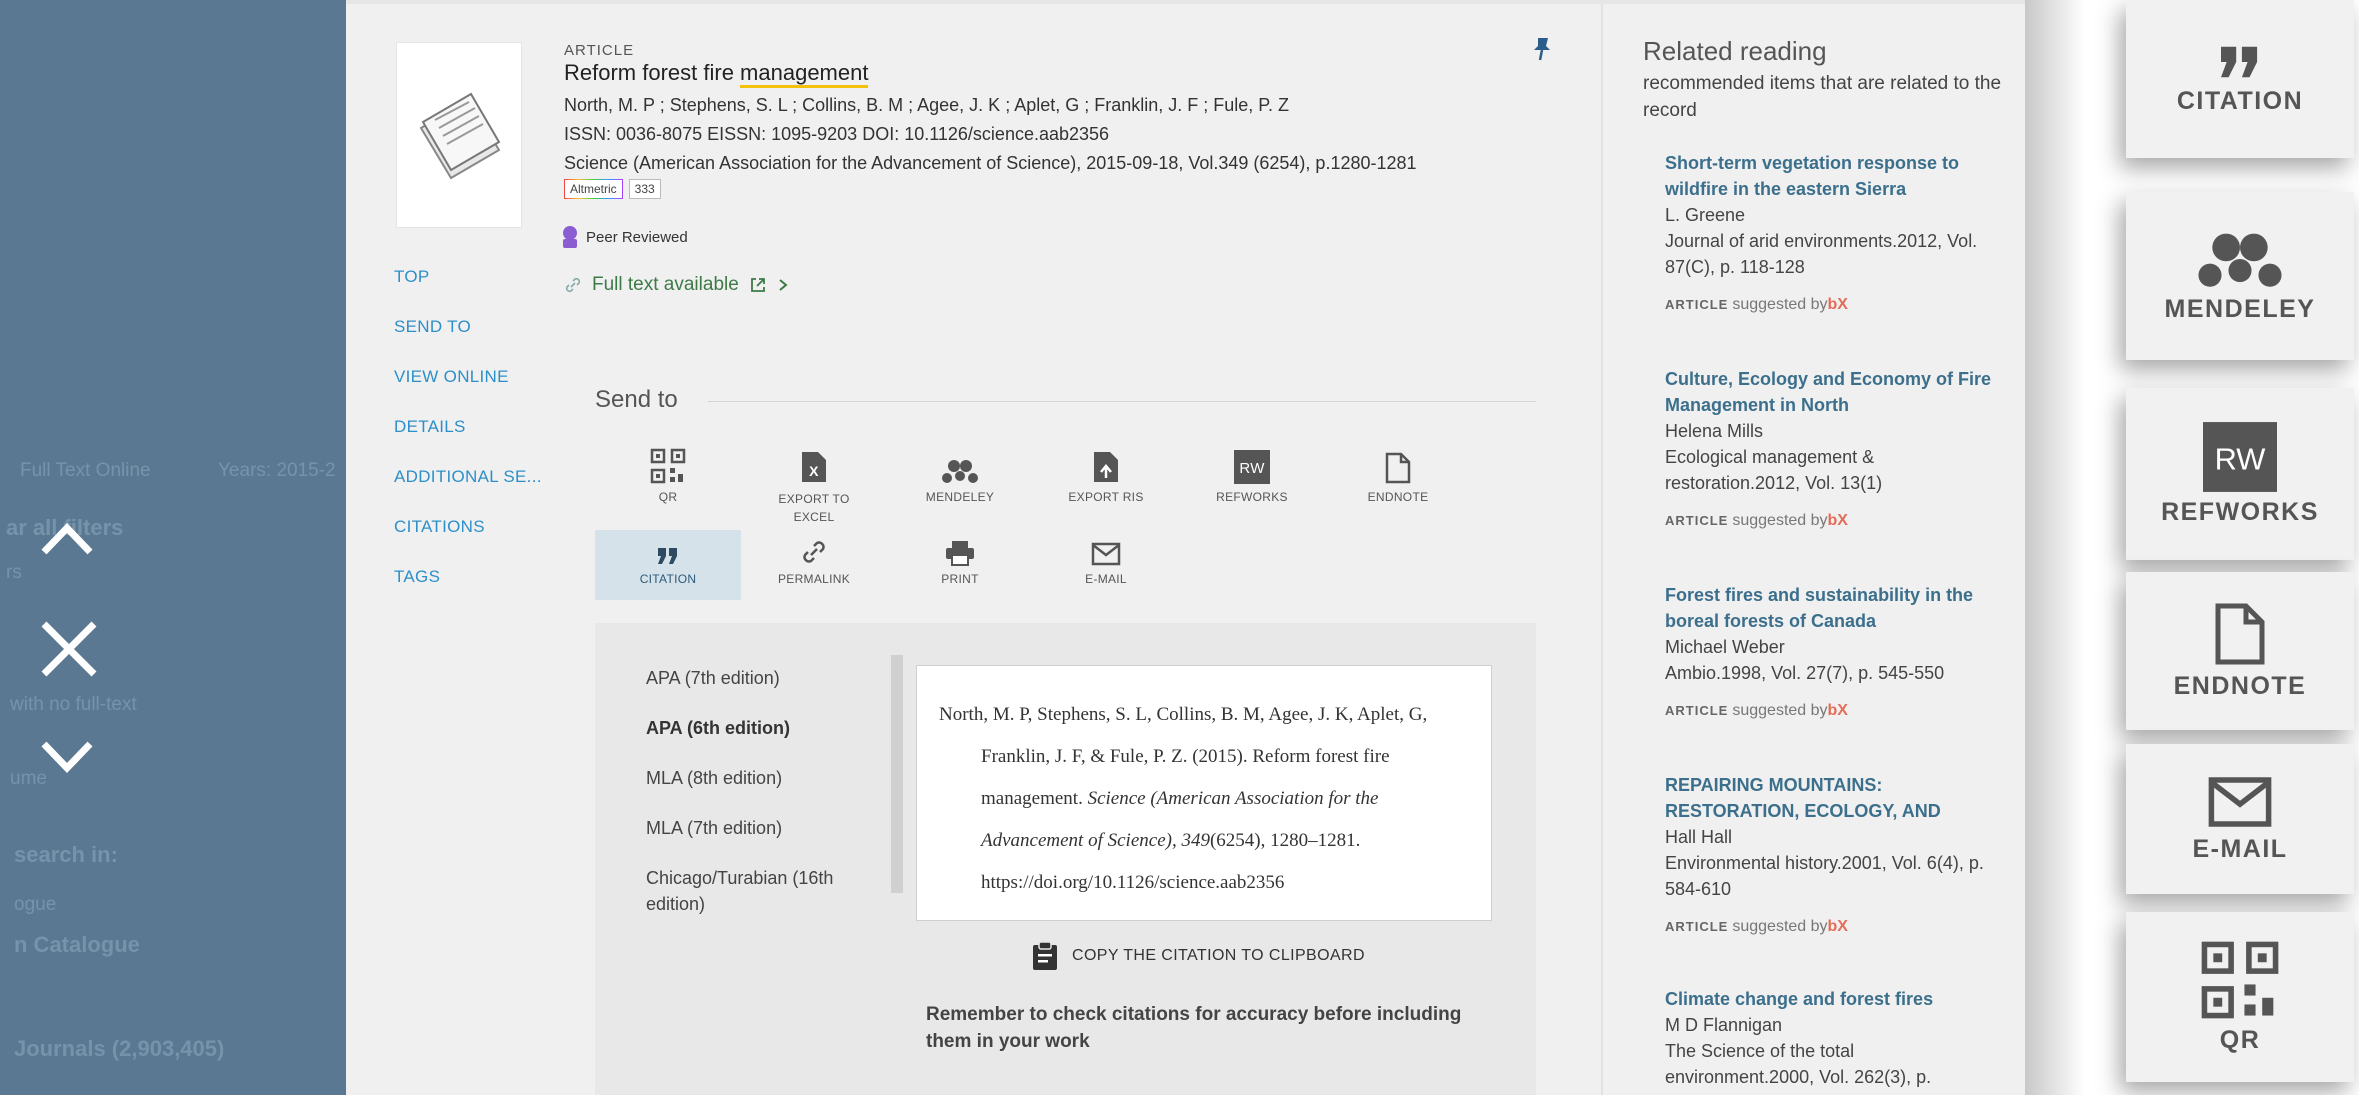 This screenshot has width=2359, height=1095. I want to click on tile-email: E-MAIL, so click(2240, 819).